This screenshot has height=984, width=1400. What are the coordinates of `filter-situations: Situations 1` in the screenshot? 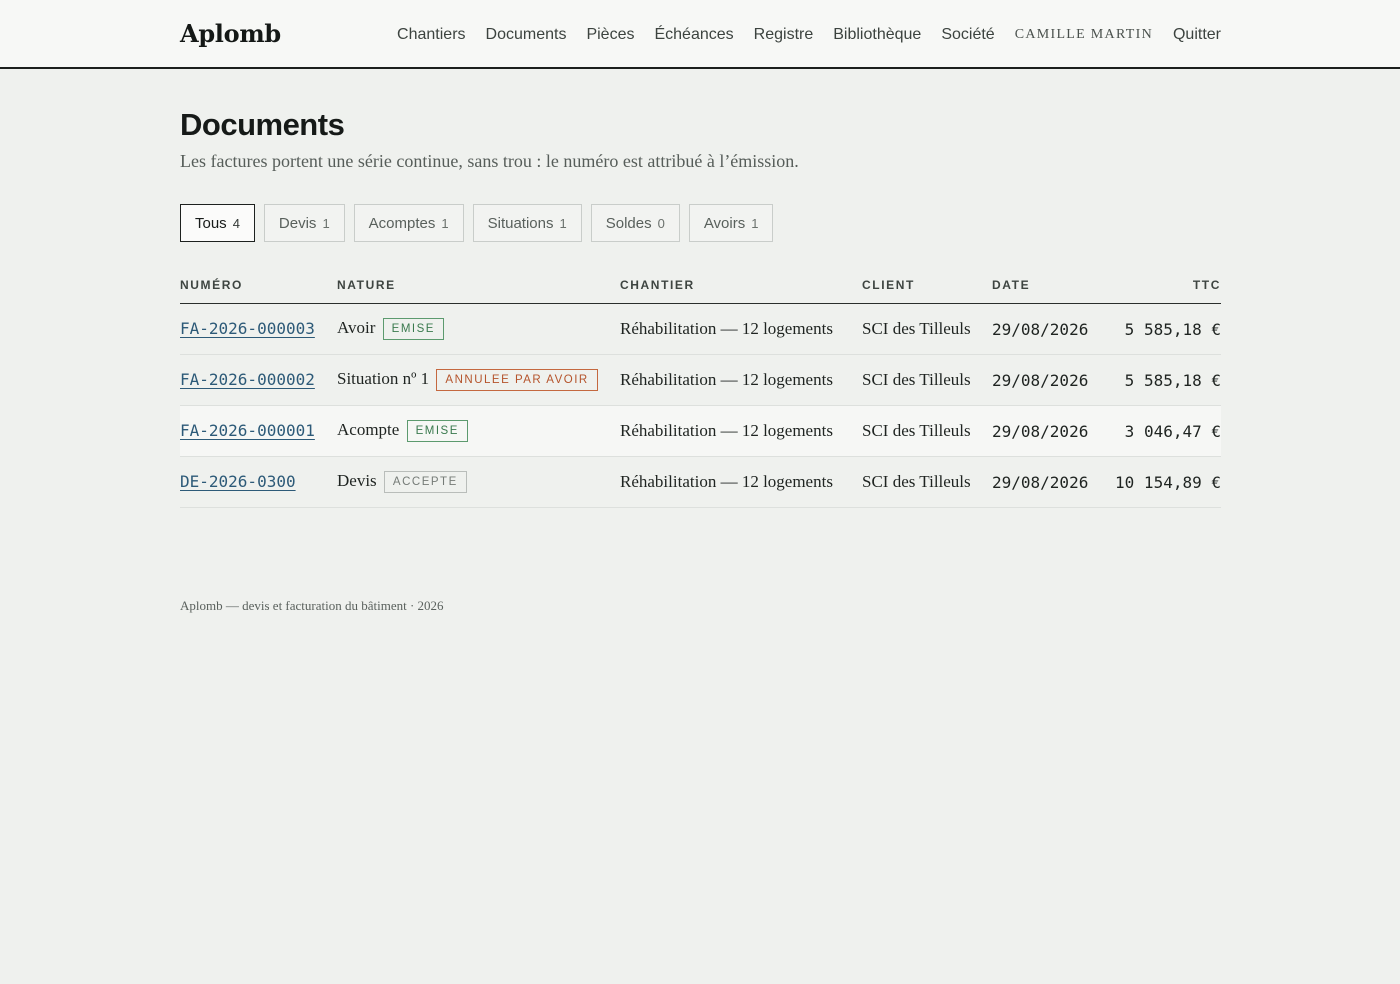 It's located at (527, 223).